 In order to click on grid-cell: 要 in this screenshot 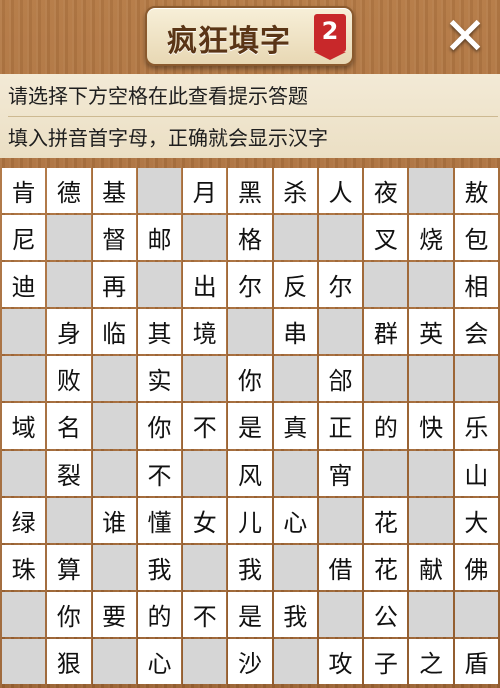, I will do `click(114, 614)`.